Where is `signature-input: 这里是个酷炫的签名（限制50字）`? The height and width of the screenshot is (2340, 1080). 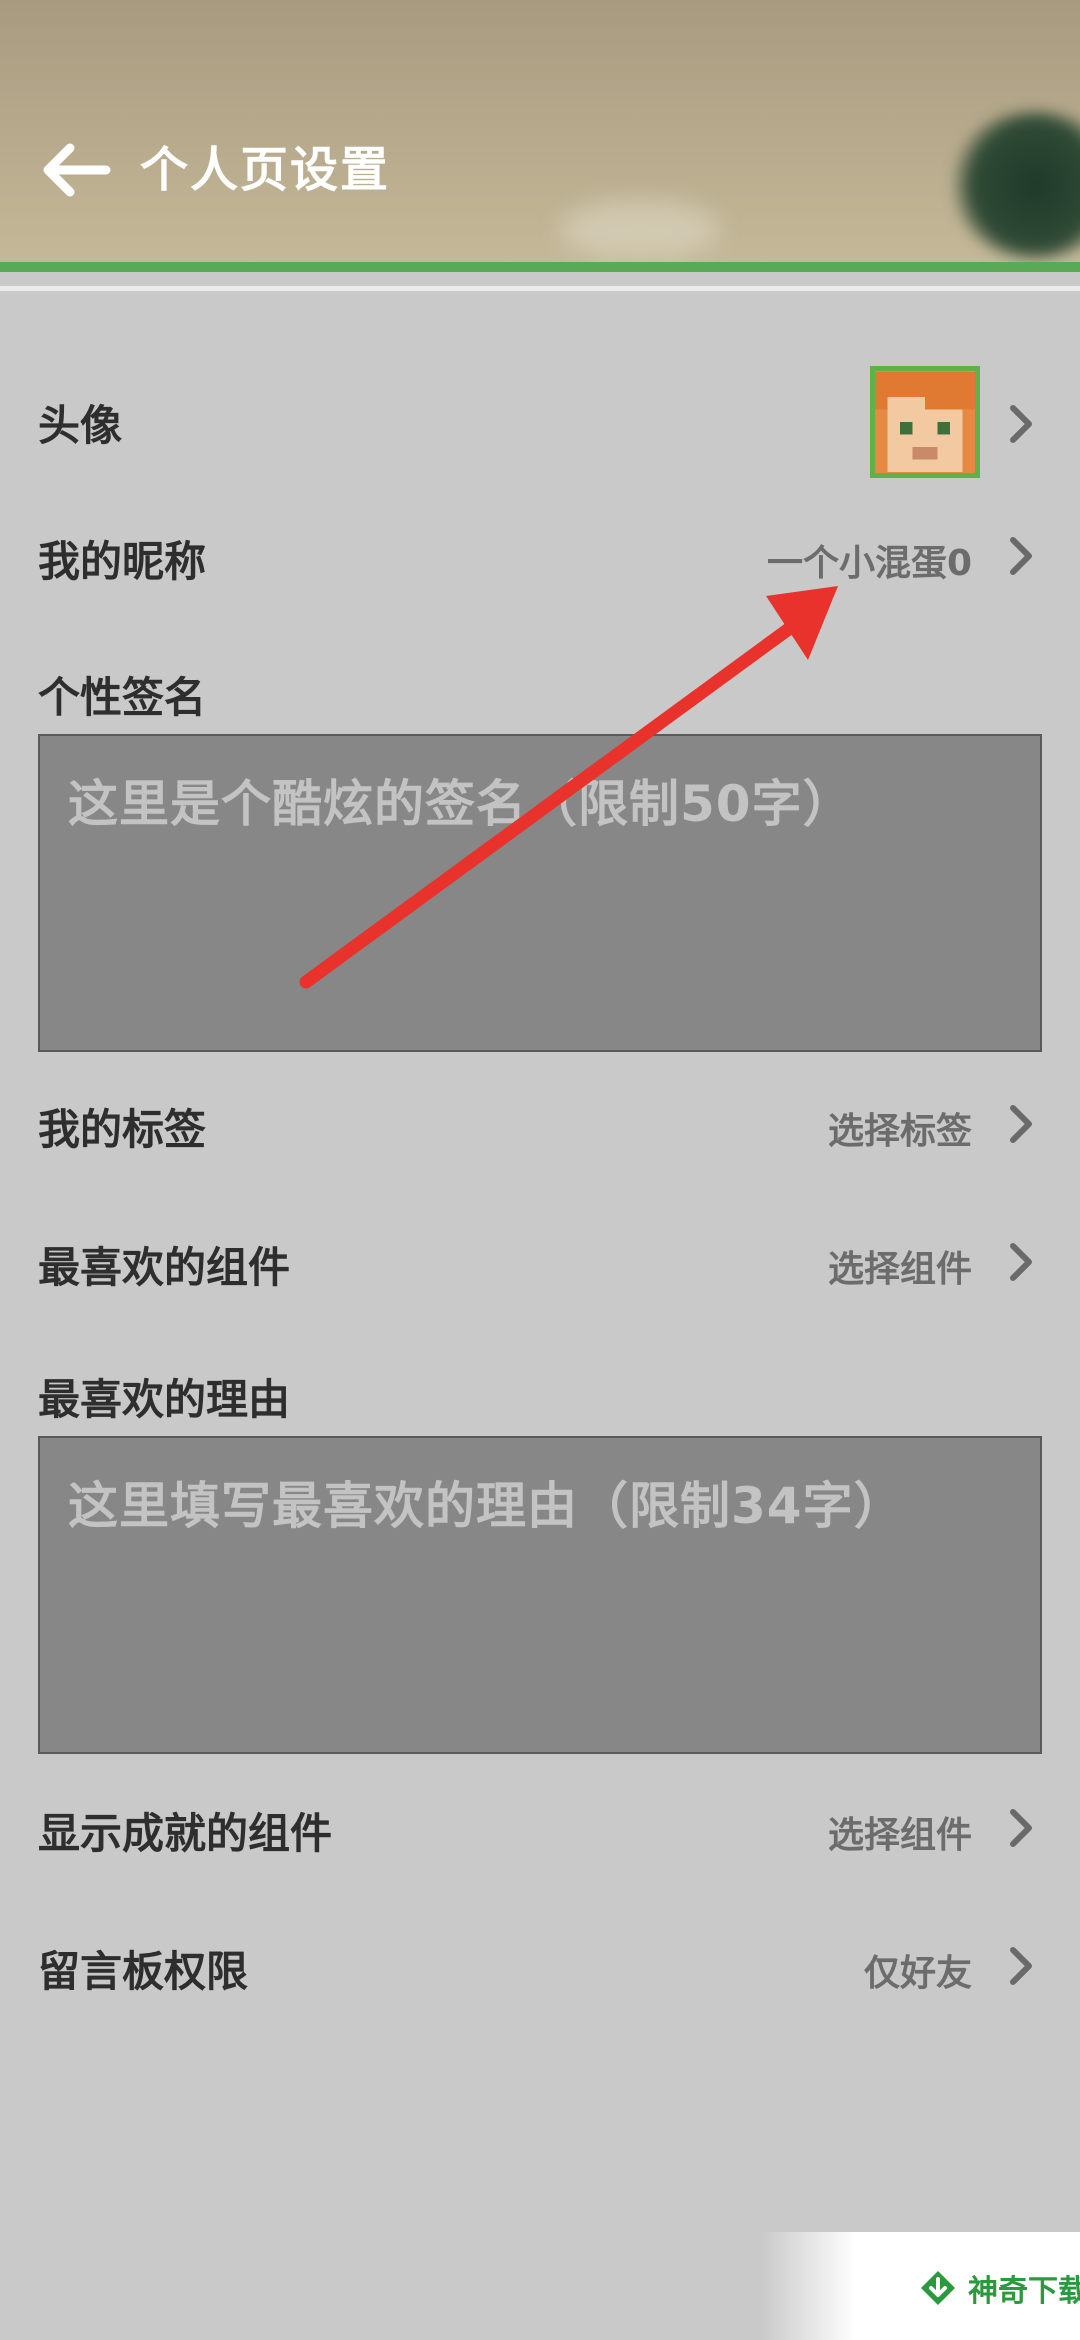 signature-input: 这里是个酷炫的签名（限制50字） is located at coordinates (540, 893).